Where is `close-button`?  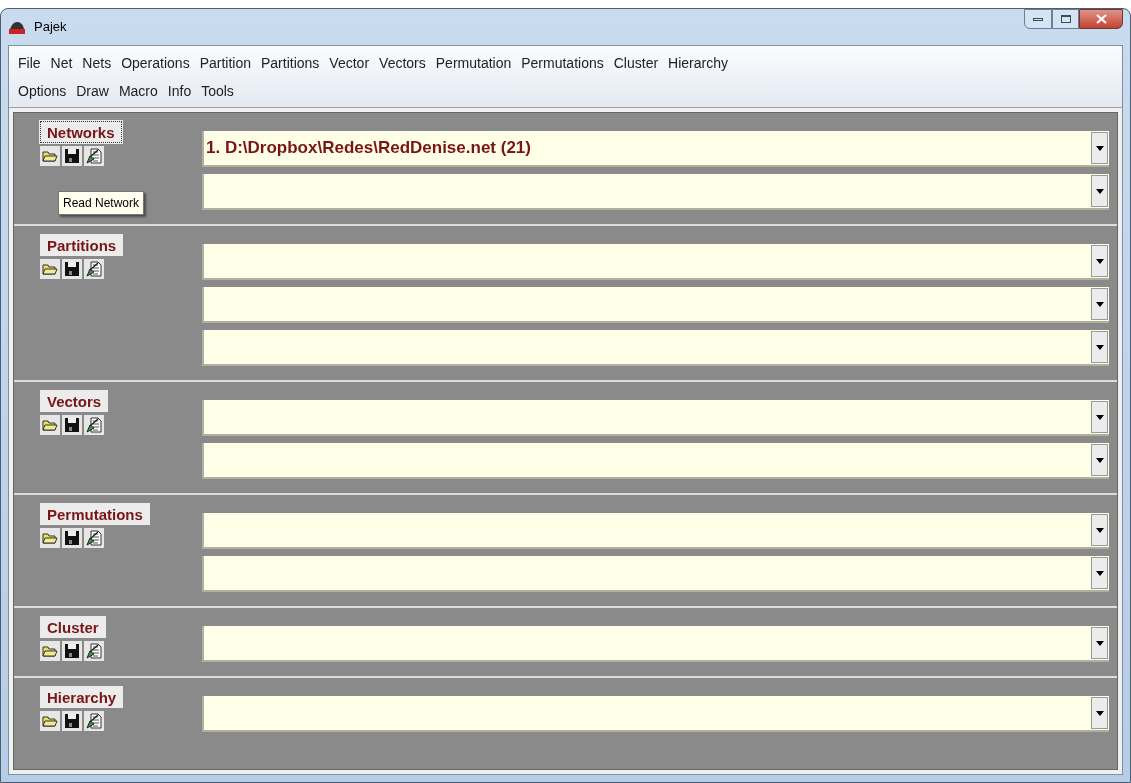 close-button is located at coordinates (1101, 19).